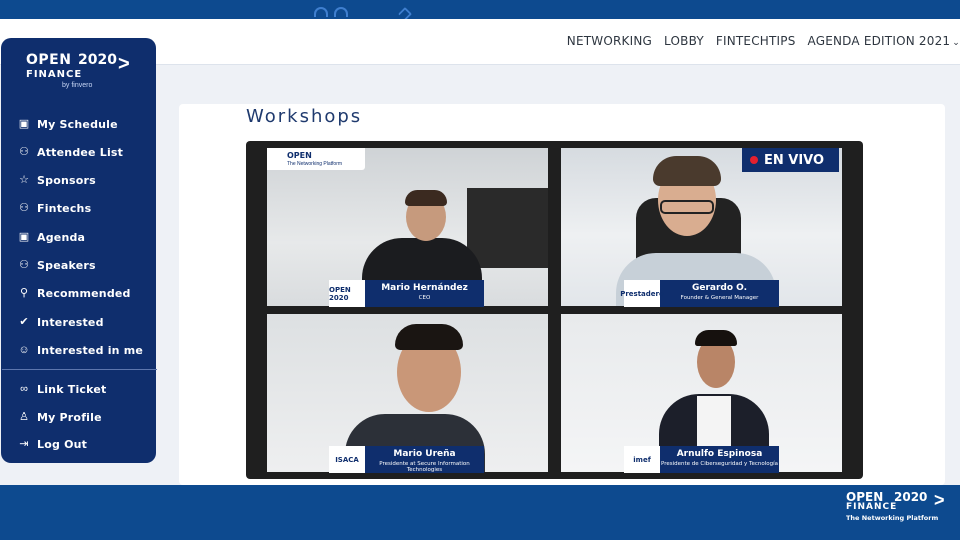 The width and height of the screenshot is (960, 540). What do you see at coordinates (72, 389) in the screenshot?
I see `sidebar-item-label: Link Ticket` at bounding box center [72, 389].